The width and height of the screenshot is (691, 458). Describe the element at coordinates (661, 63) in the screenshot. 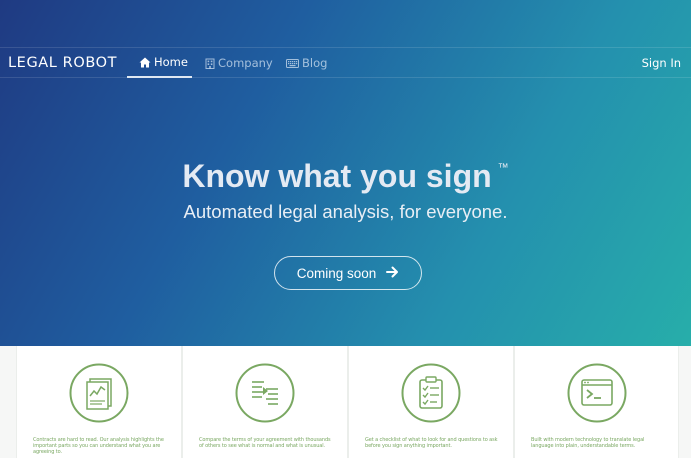

I see `sign-in-link: Sign In` at that location.